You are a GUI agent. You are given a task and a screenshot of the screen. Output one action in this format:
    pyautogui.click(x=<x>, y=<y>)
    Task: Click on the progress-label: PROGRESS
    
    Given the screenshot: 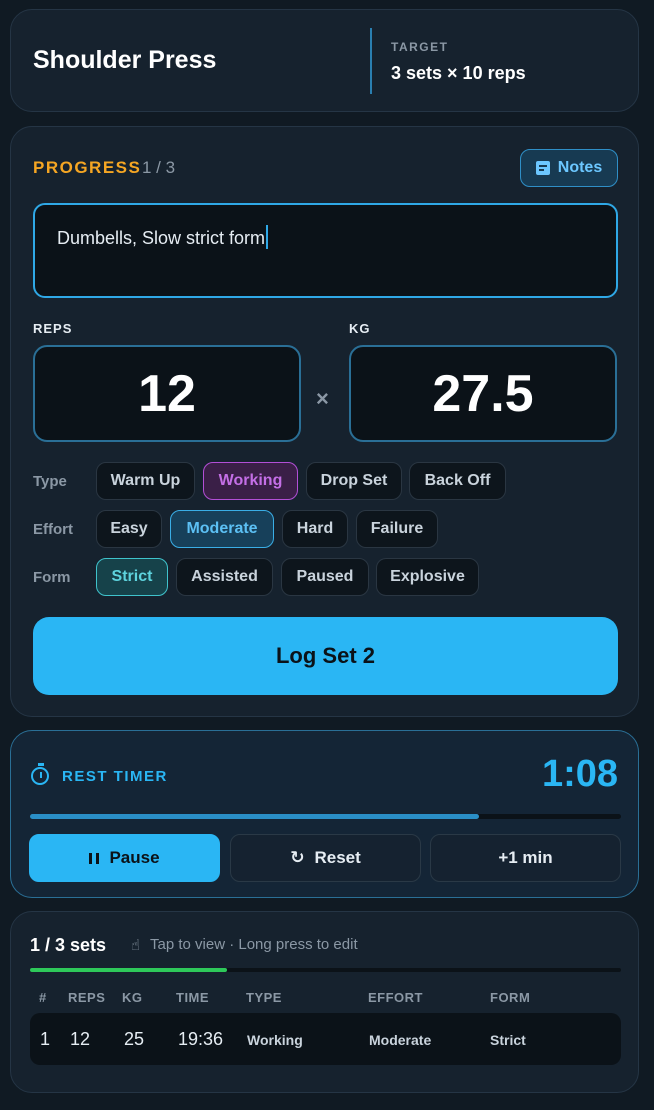 What is the action you would take?
    pyautogui.click(x=87, y=167)
    